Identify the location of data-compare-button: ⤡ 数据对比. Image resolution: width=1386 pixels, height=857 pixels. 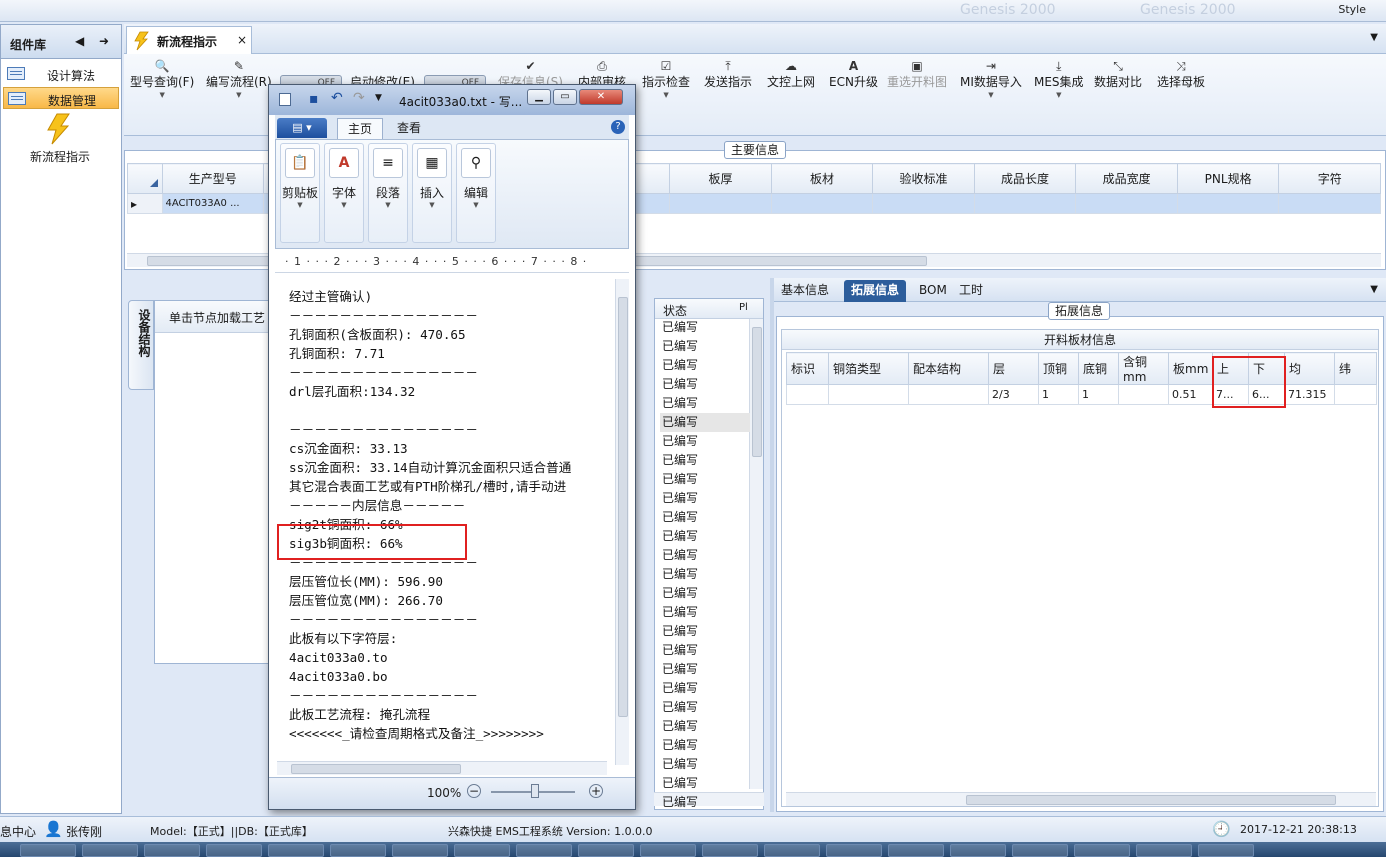
(1118, 74).